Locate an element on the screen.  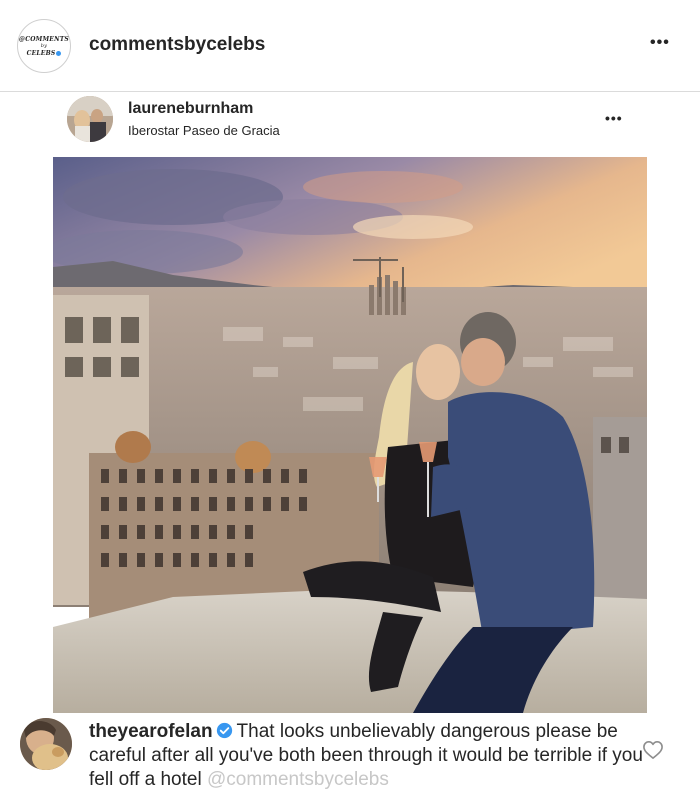
logo-text-line2: by is located at coordinates (44, 45).